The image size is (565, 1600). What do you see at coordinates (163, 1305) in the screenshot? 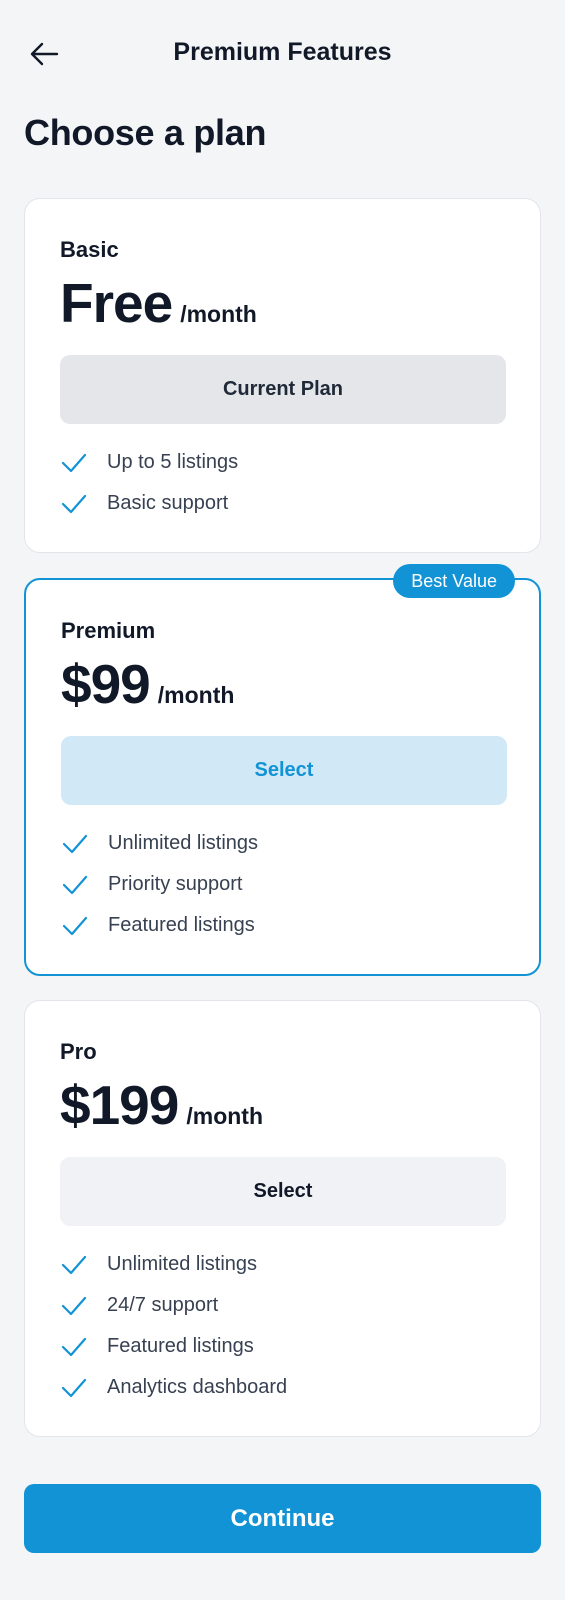
I see `feature-text: 24/7 support` at bounding box center [163, 1305].